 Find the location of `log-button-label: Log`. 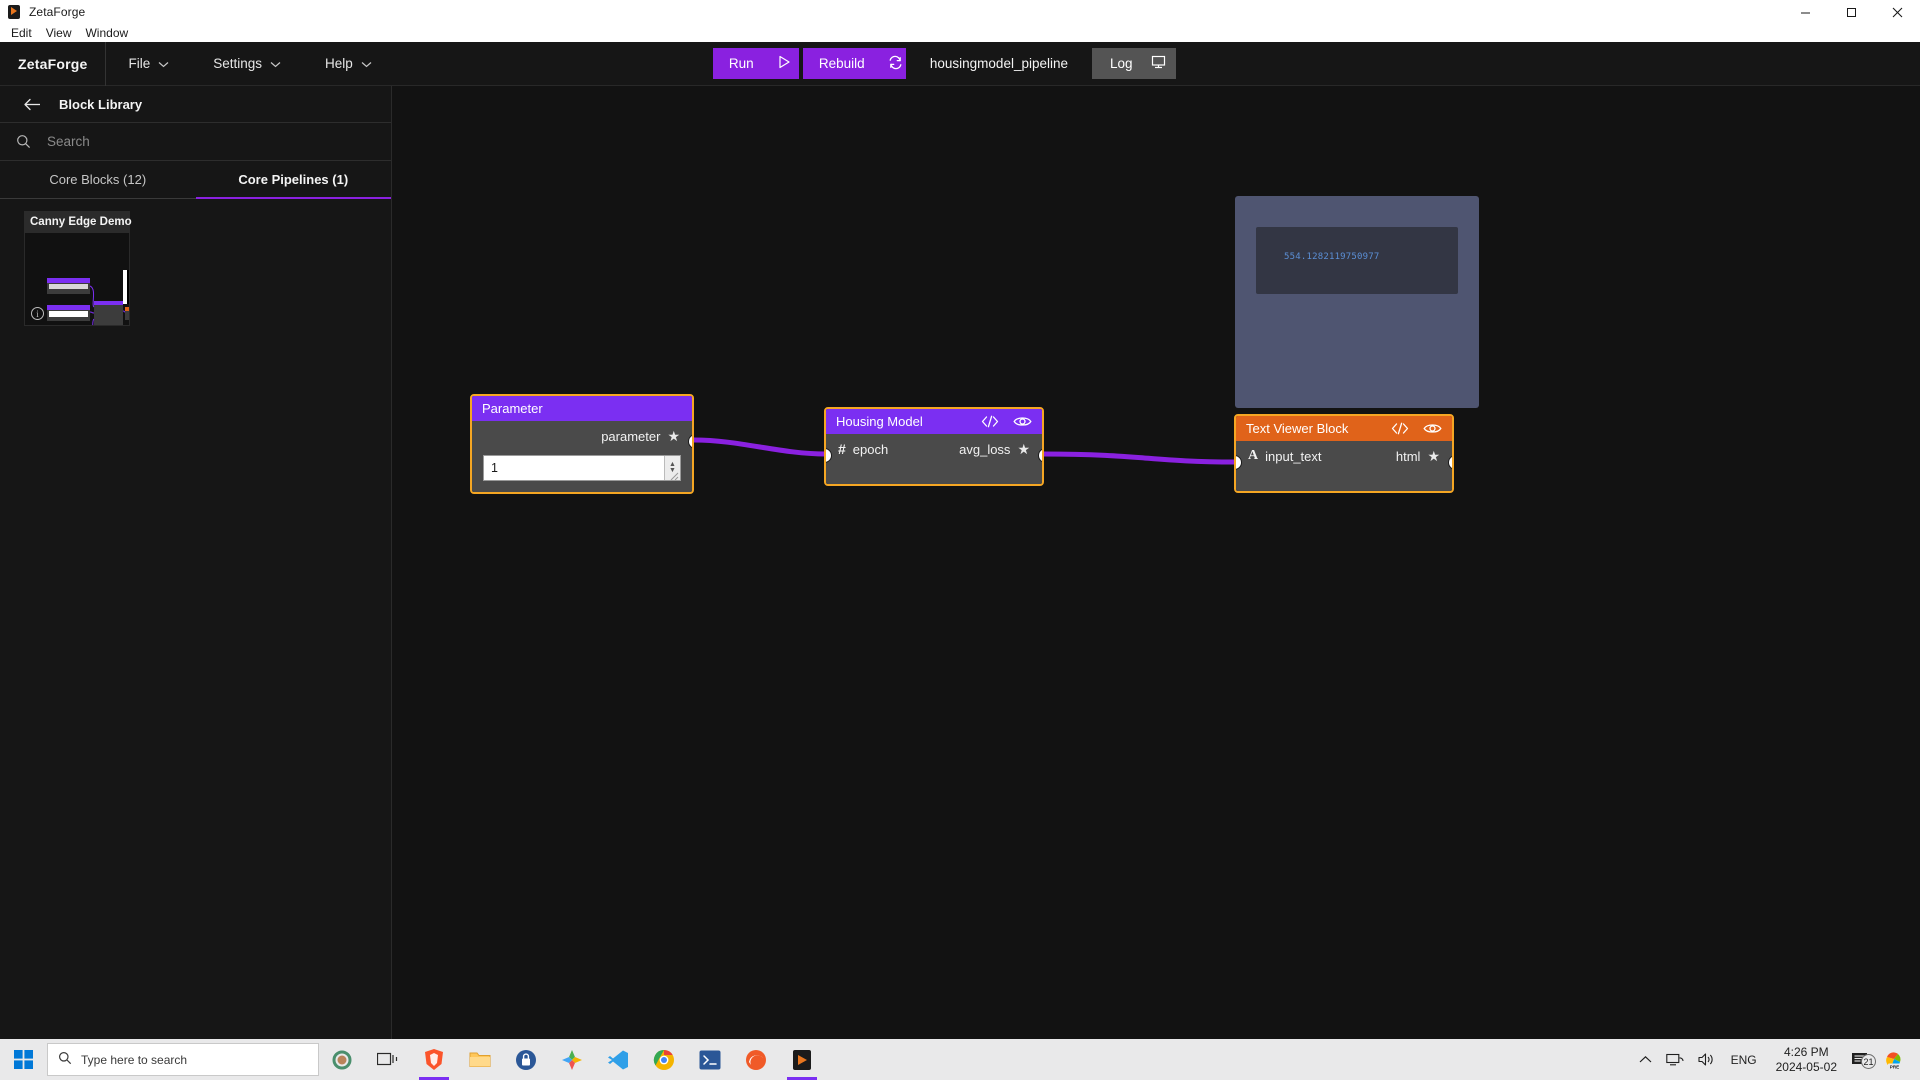

log-button-label: Log is located at coordinates (1121, 63).